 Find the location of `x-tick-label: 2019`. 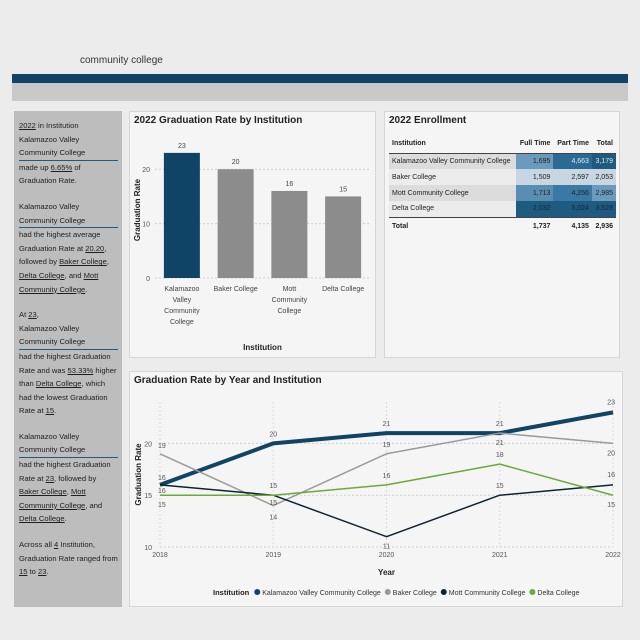

x-tick-label: 2019 is located at coordinates (273, 555).